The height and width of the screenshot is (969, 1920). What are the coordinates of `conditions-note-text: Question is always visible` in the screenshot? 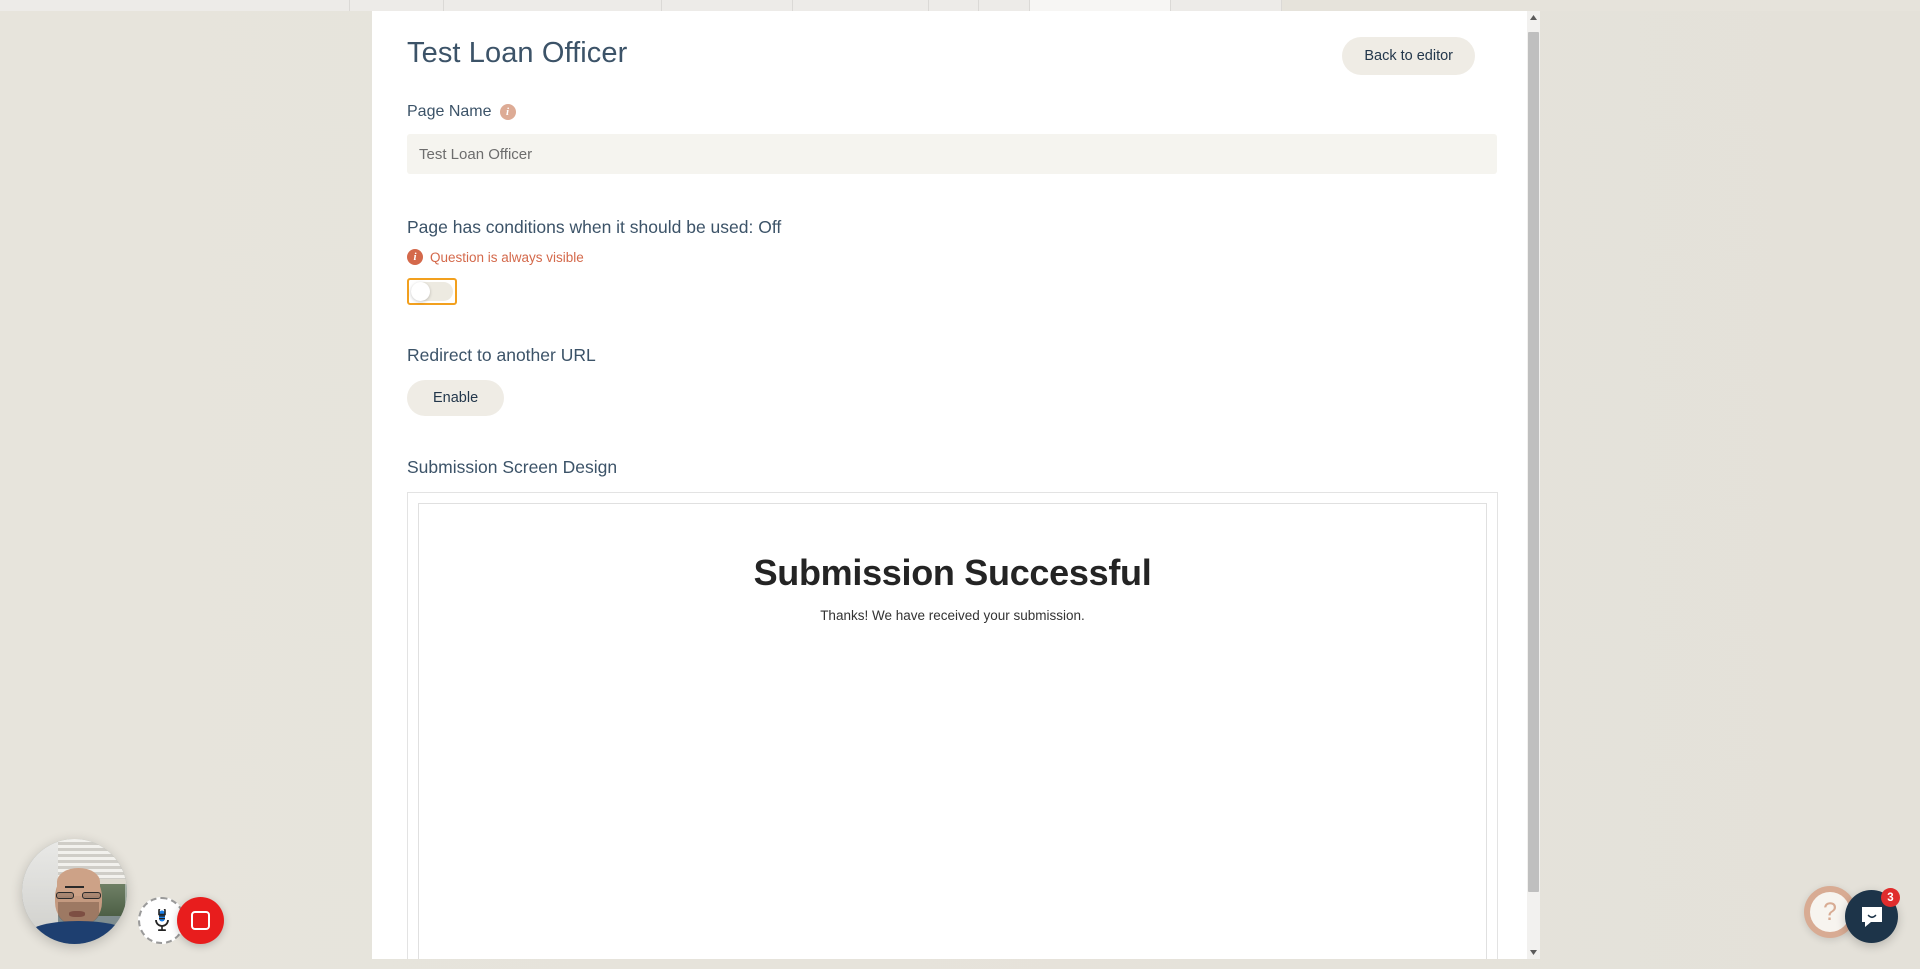 It's located at (507, 257).